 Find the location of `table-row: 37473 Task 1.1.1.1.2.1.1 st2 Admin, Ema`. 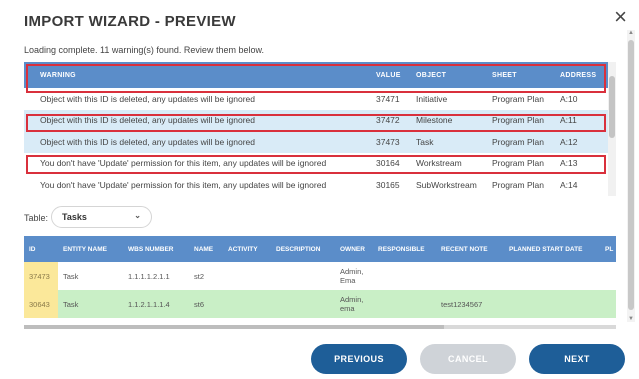

table-row: 37473 Task 1.1.1.1.2.1.1 st2 Admin, Ema is located at coordinates (320, 276).